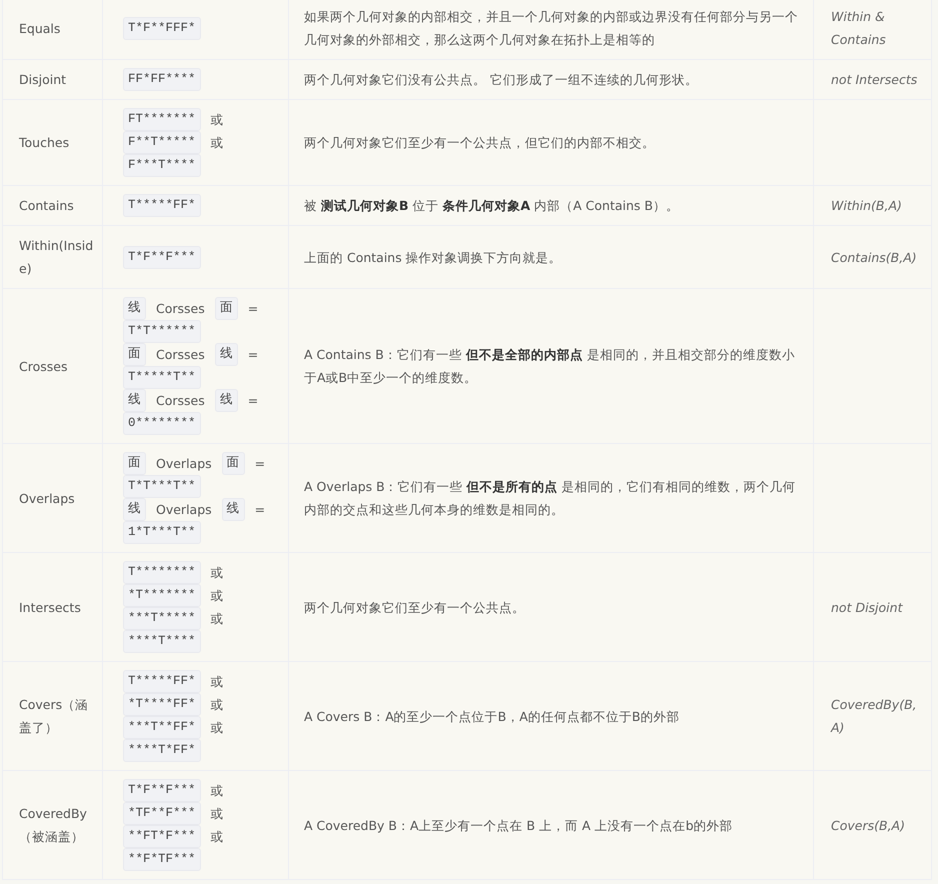  Describe the element at coordinates (162, 595) in the screenshot. I see `code-span: *T*******` at that location.